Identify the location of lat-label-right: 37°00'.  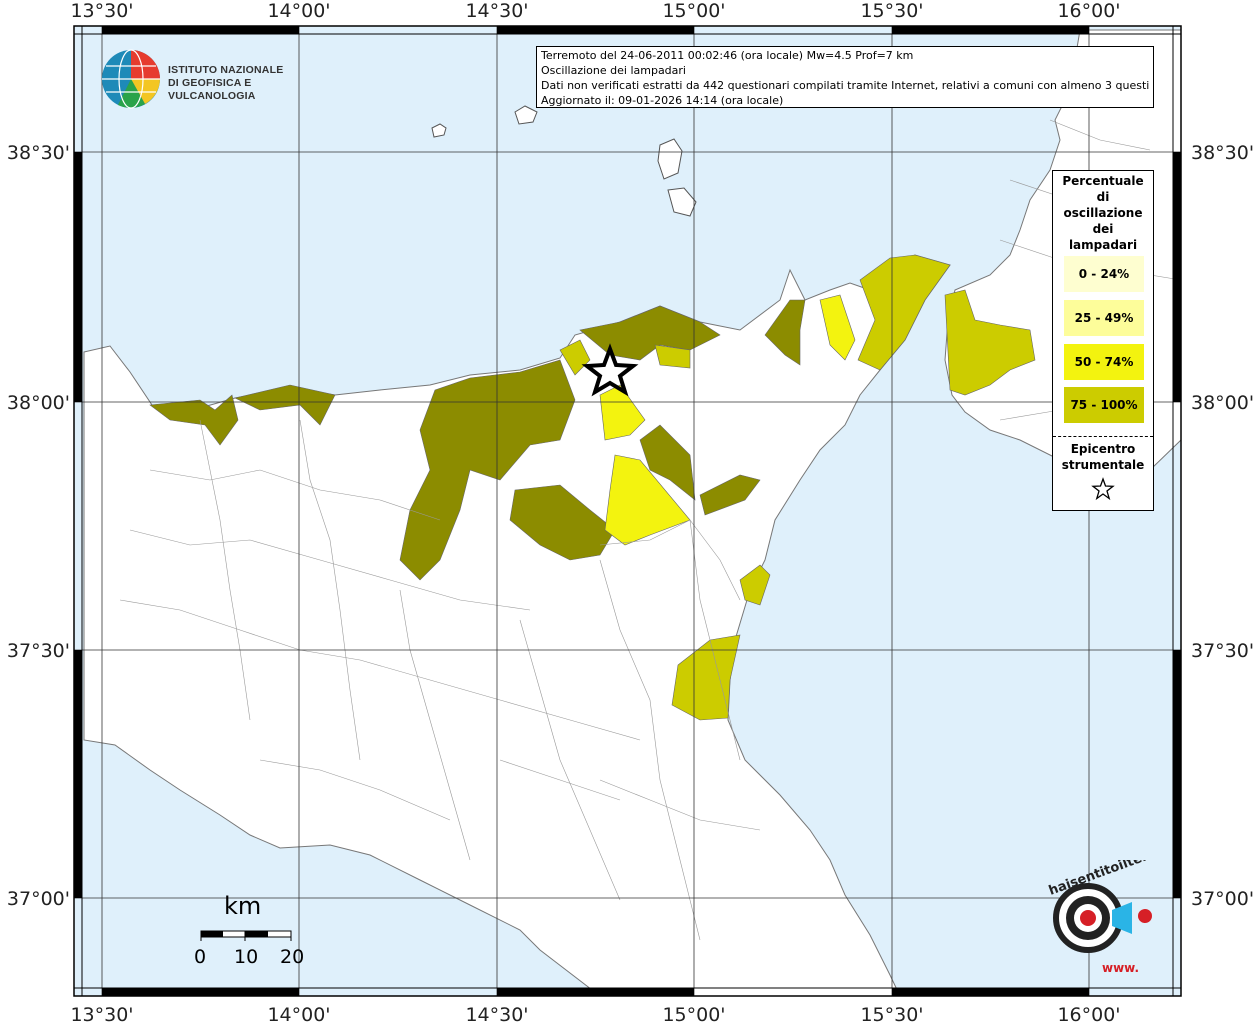
(1222, 899).